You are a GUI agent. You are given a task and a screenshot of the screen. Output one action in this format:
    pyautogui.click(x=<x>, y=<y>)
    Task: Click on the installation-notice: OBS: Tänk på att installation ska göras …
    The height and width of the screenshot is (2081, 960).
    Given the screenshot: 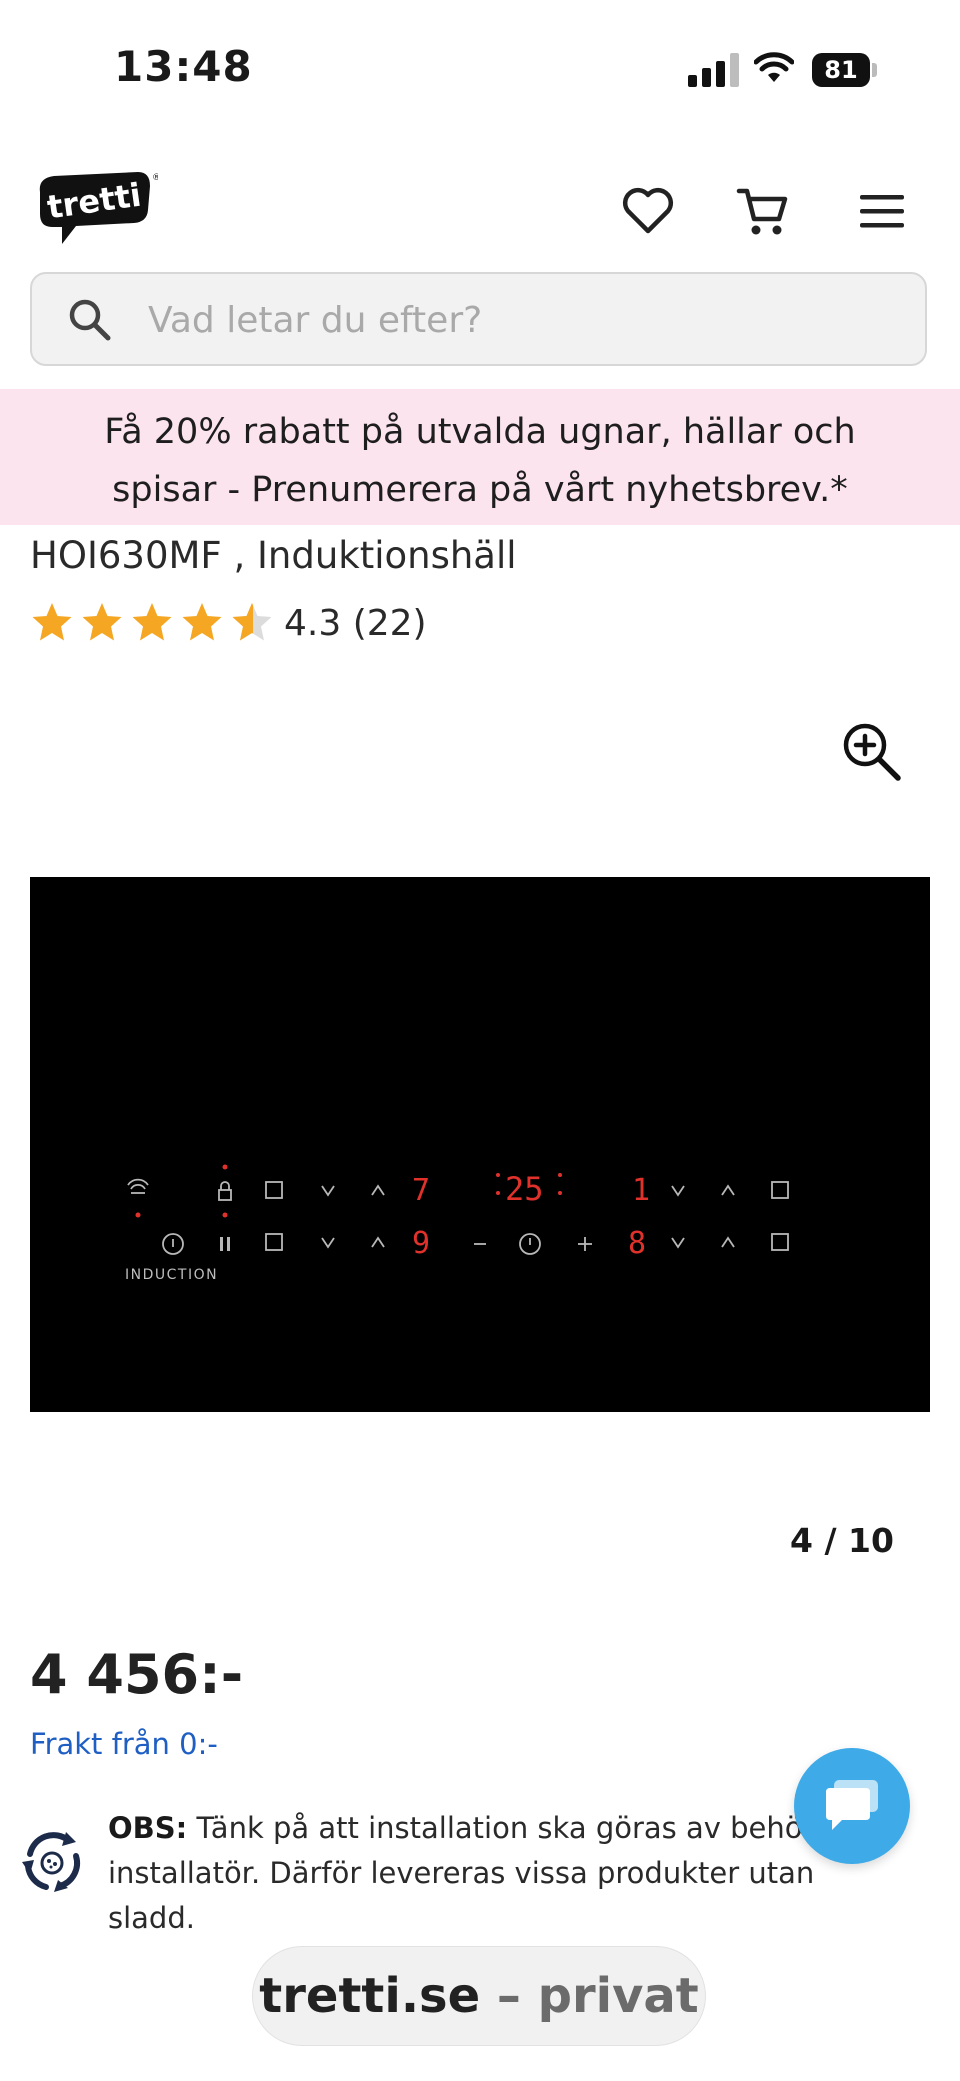 What is the action you would take?
    pyautogui.click(x=488, y=1873)
    